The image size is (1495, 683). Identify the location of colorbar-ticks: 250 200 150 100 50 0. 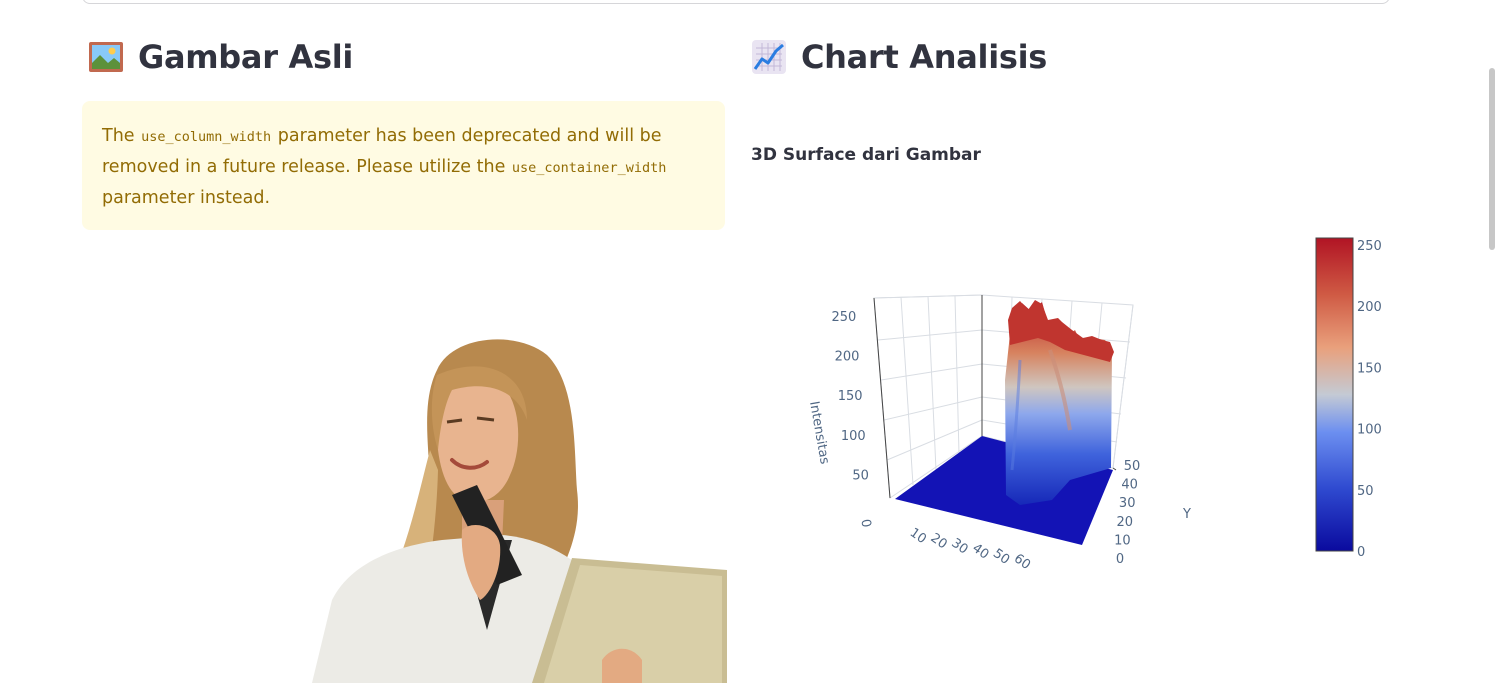
(1369, 399).